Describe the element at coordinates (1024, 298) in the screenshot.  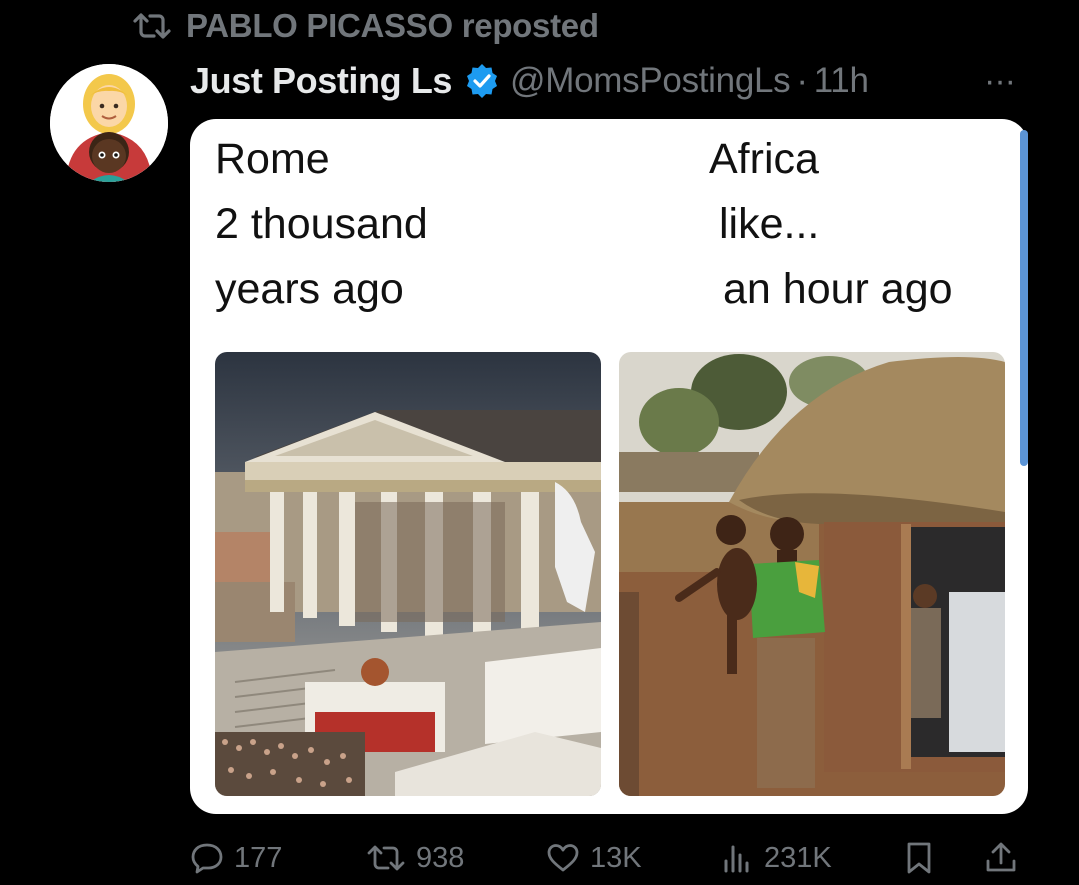
I see `media-scroll-indicator` at that location.